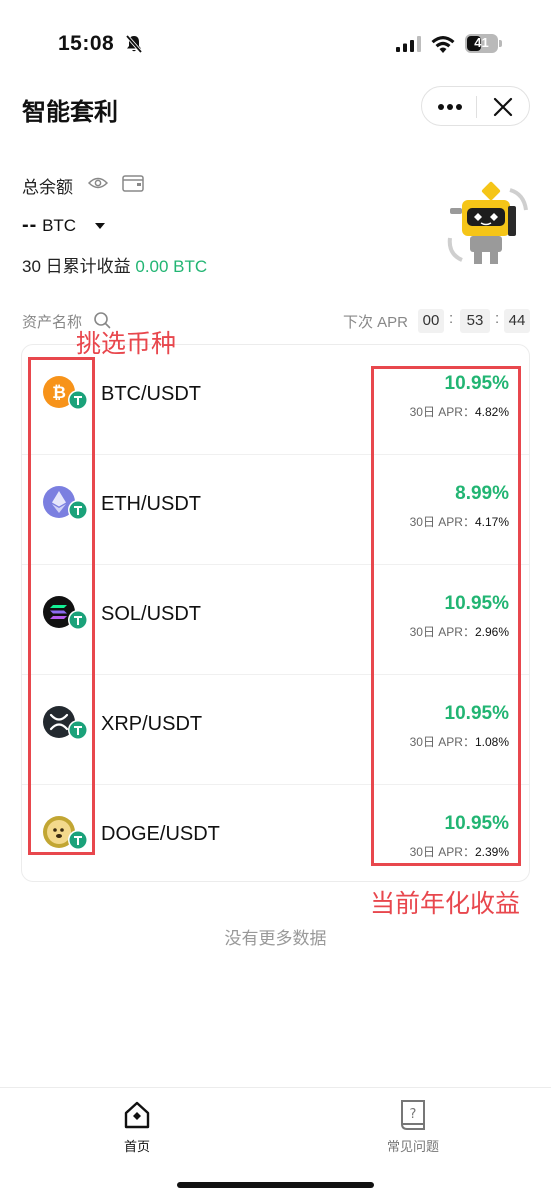 The width and height of the screenshot is (551, 1200). What do you see at coordinates (30, 225) in the screenshot?
I see `balance-value: --` at bounding box center [30, 225].